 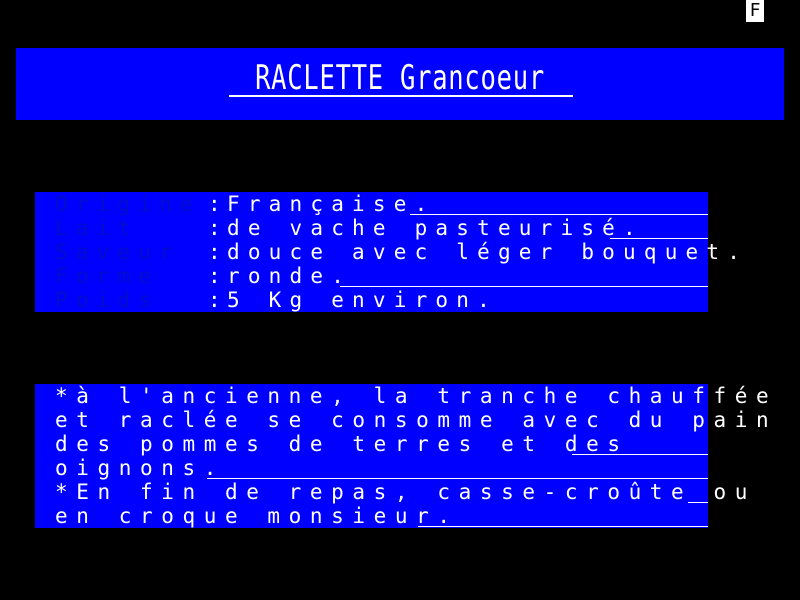 What do you see at coordinates (290, 276) in the screenshot?
I see `spec-value-forme: ronde.` at bounding box center [290, 276].